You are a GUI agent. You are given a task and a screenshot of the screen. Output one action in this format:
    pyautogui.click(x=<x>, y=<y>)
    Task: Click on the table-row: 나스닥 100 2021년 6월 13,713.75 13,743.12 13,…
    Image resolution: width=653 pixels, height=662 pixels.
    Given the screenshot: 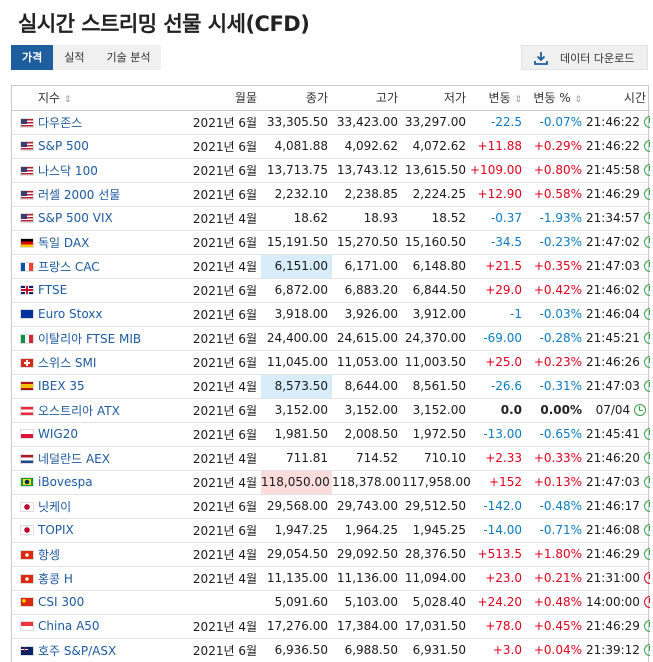 What is the action you would take?
    pyautogui.click(x=331, y=170)
    